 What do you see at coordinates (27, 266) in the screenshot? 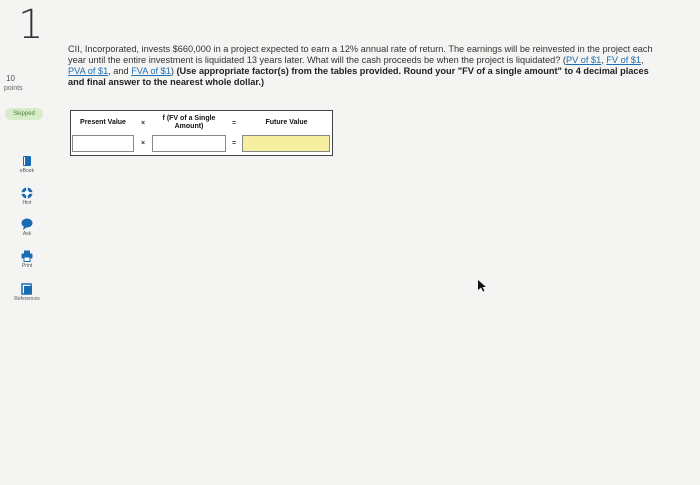
I see `print-label: Print` at bounding box center [27, 266].